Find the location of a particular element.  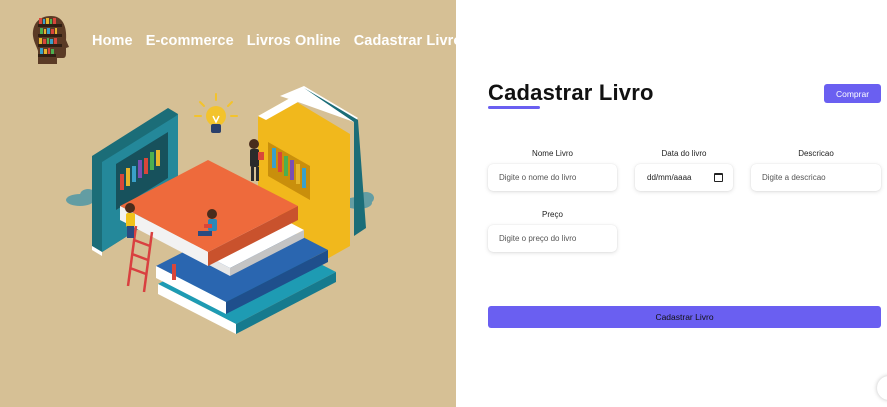

date-label: Data do livro is located at coordinates (684, 153).